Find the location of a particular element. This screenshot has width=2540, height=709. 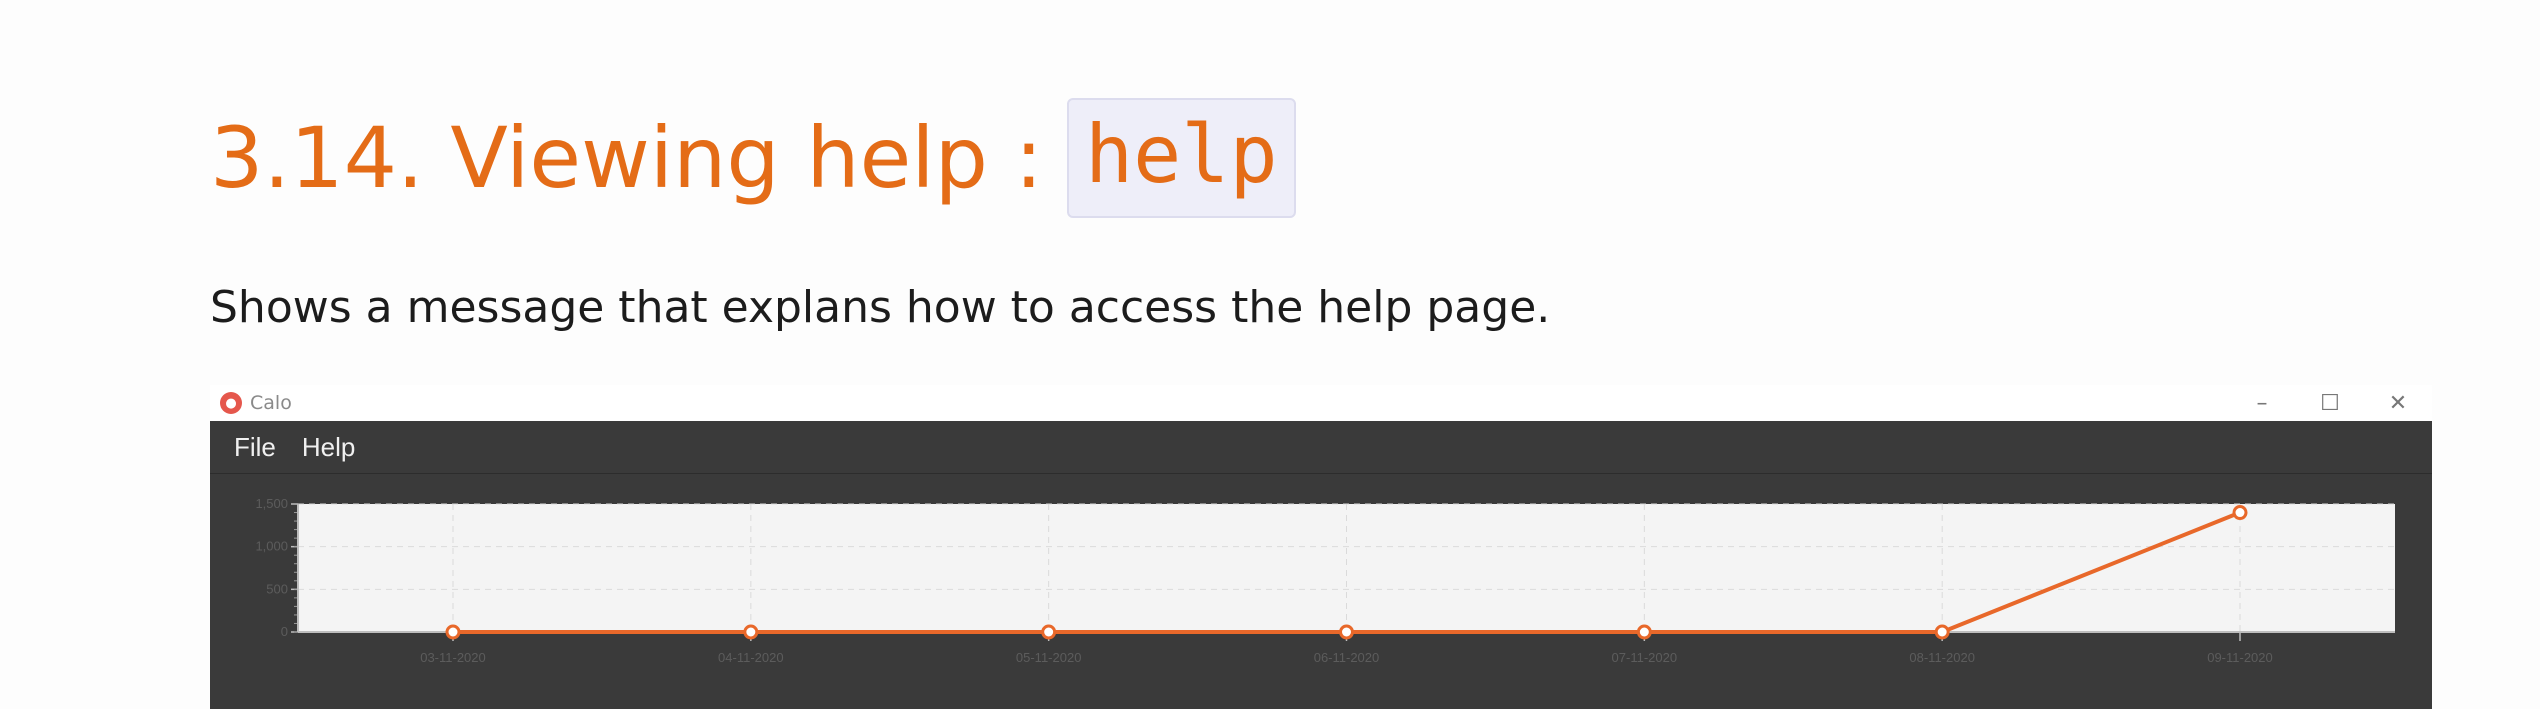

y-tick-label: 0 is located at coordinates (284, 631).